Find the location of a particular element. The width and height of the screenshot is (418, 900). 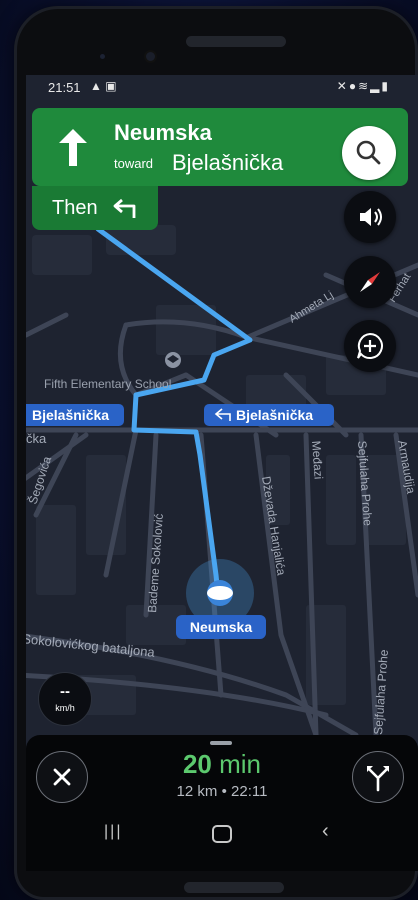

eta-minutes-unit: min is located at coordinates (240, 764).